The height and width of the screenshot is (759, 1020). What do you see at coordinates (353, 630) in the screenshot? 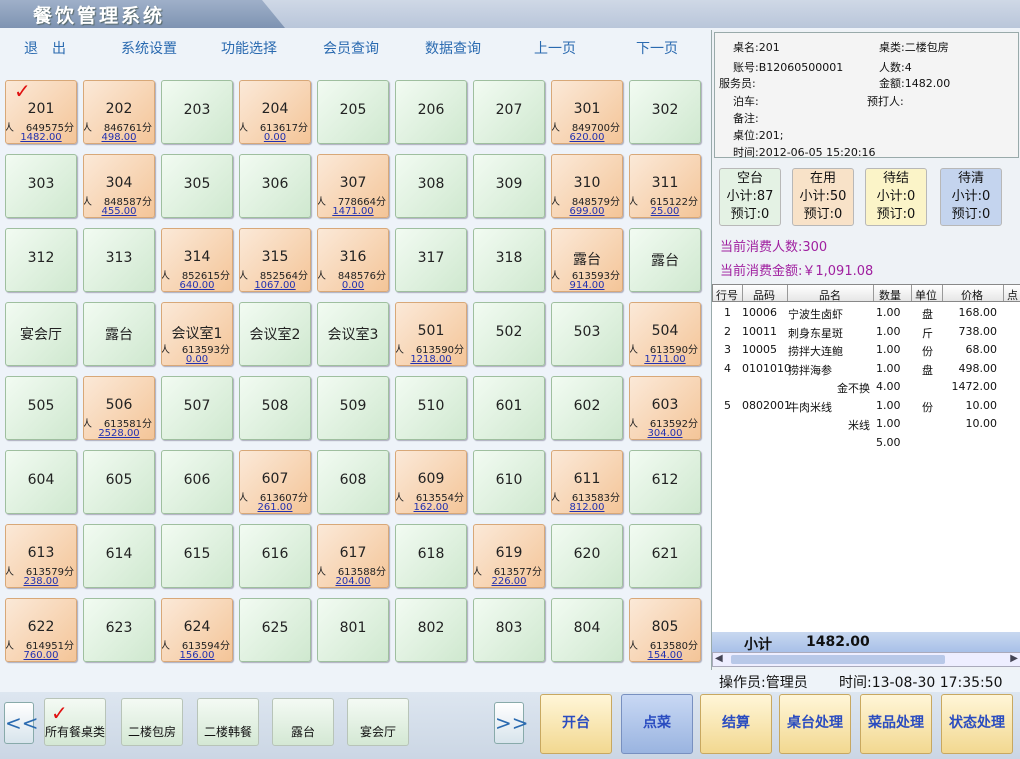
I see `table-tile: 801` at bounding box center [353, 630].